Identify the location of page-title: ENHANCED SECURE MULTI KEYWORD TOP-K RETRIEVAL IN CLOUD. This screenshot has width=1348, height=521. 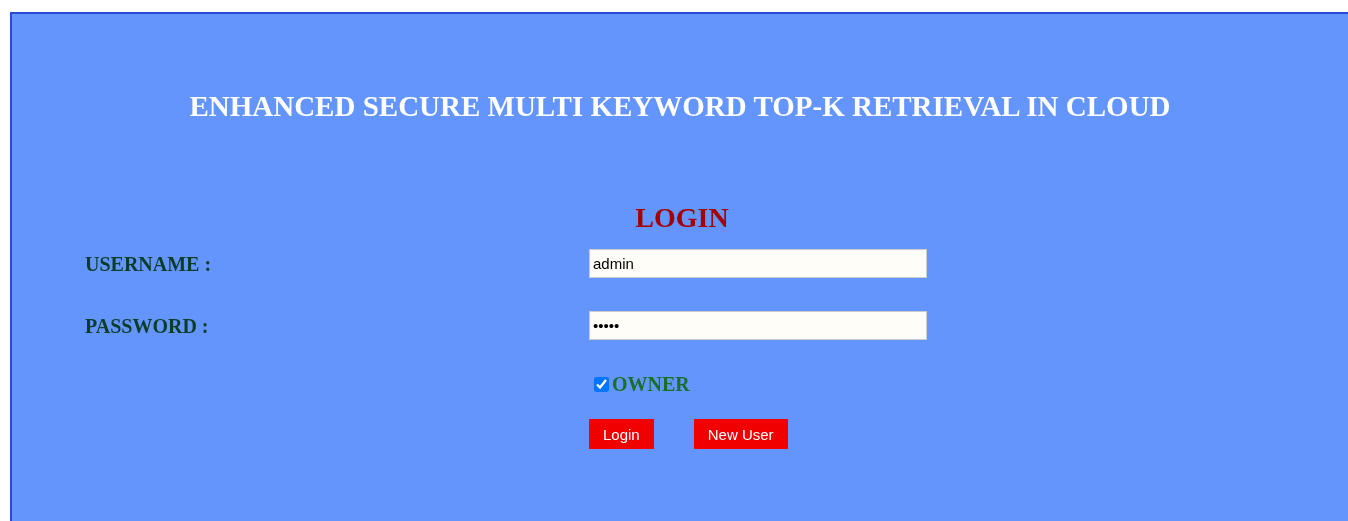
(680, 106).